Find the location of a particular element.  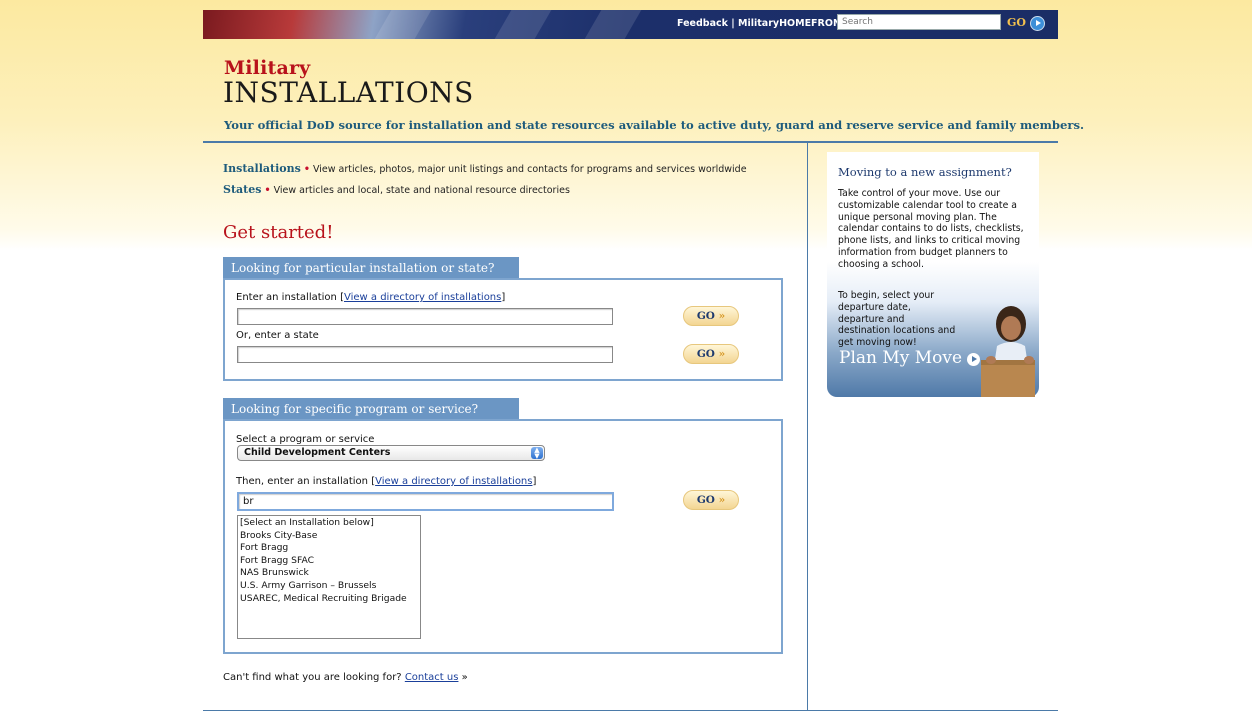

program-select-value: Child Development Centers is located at coordinates (317, 452).